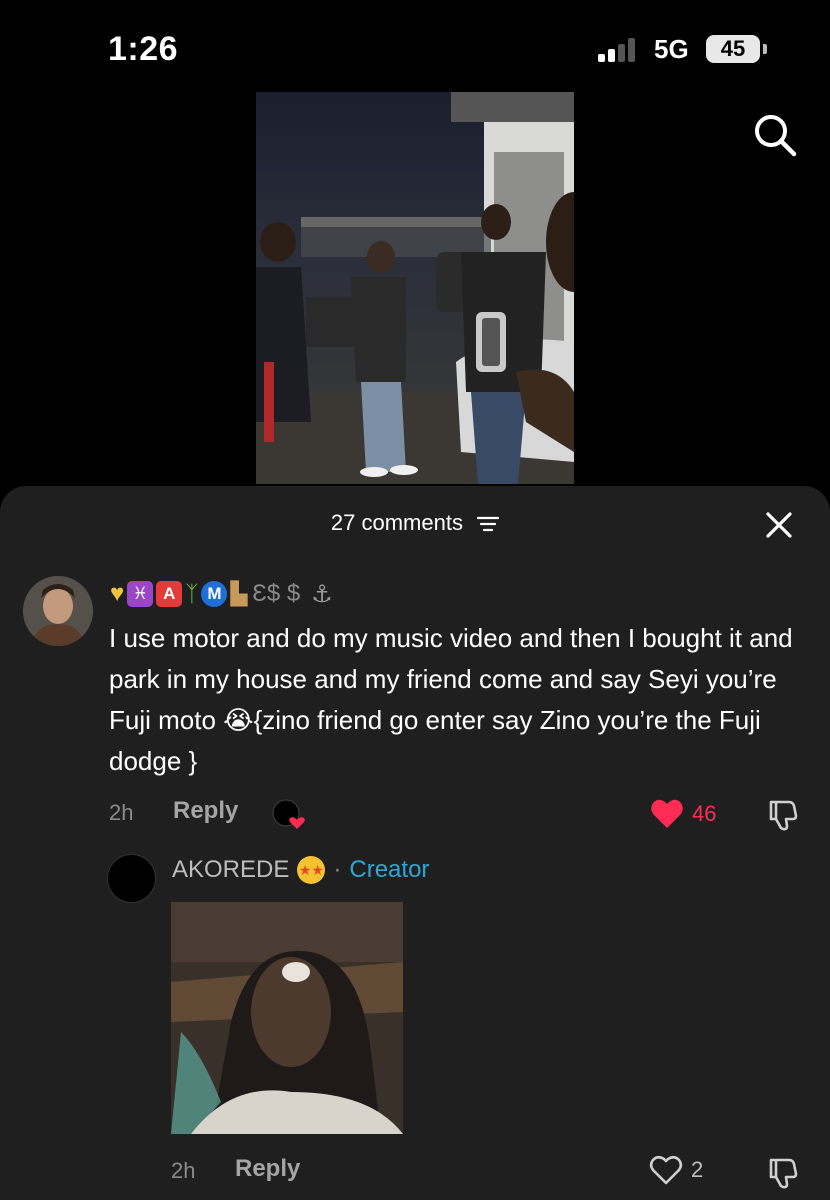 This screenshot has height=1200, width=830. I want to click on anchor-icon: ⚓, so click(322, 594).